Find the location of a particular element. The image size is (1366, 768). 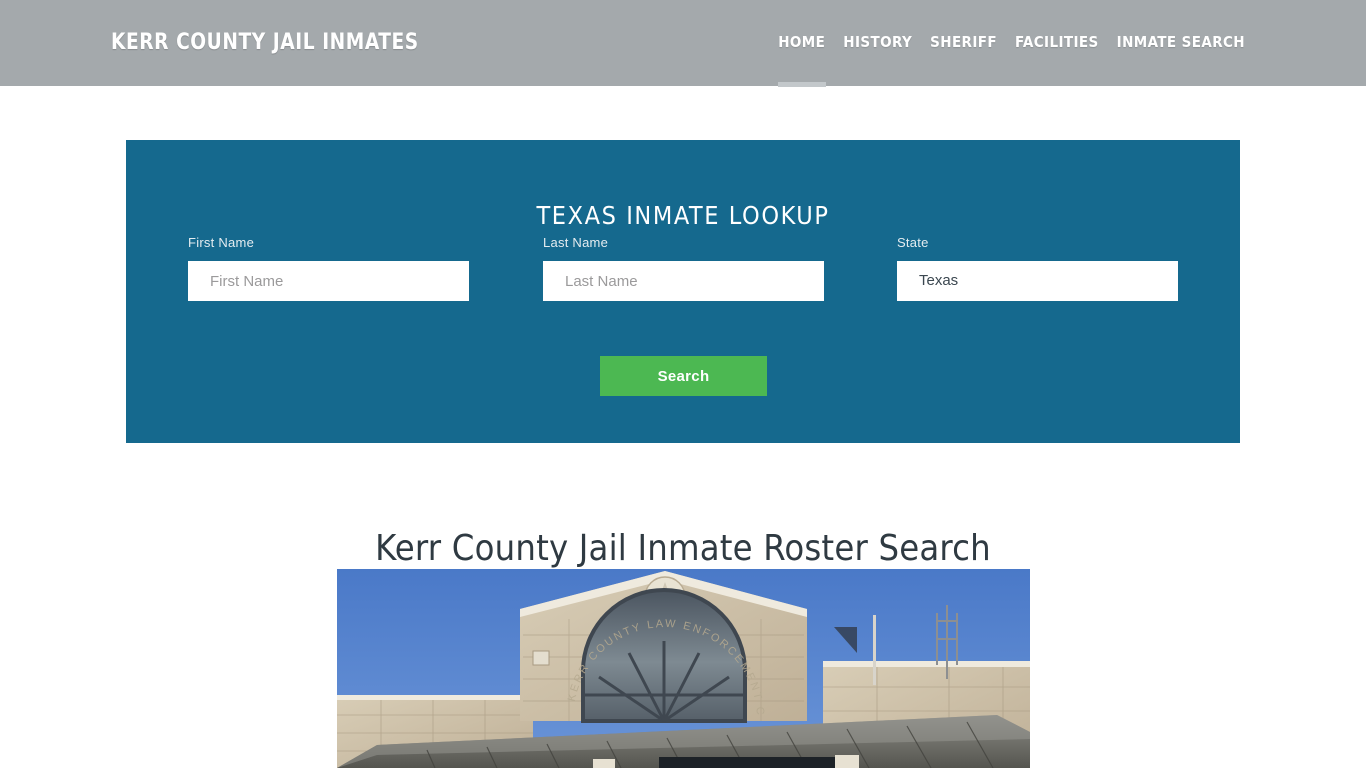

nav-item-history-label: HISTORY is located at coordinates (878, 42).